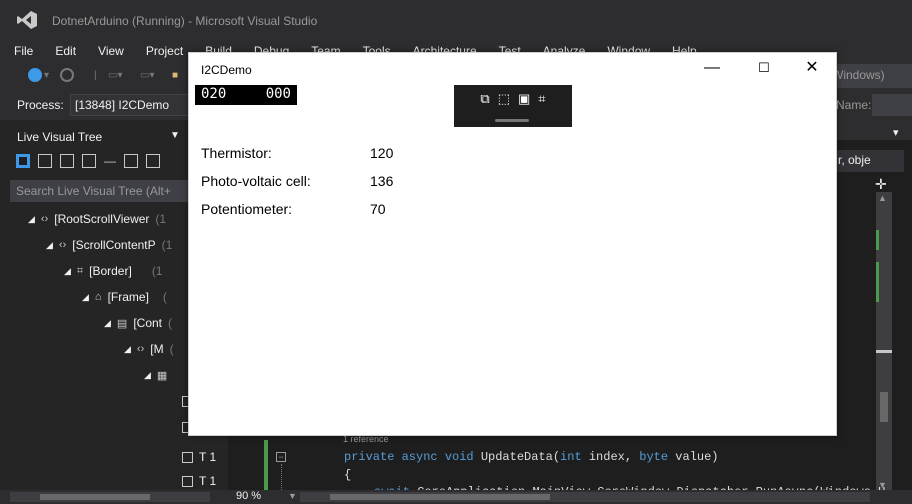  I want to click on collapse-icon: −, so click(281, 457).